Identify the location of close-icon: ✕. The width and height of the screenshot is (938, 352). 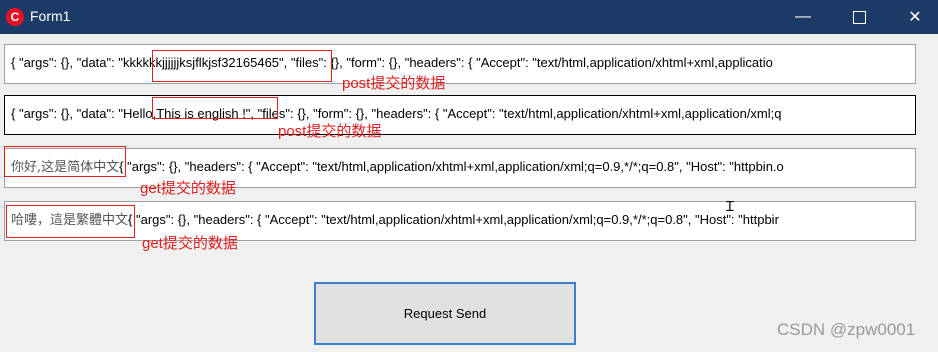
(915, 17).